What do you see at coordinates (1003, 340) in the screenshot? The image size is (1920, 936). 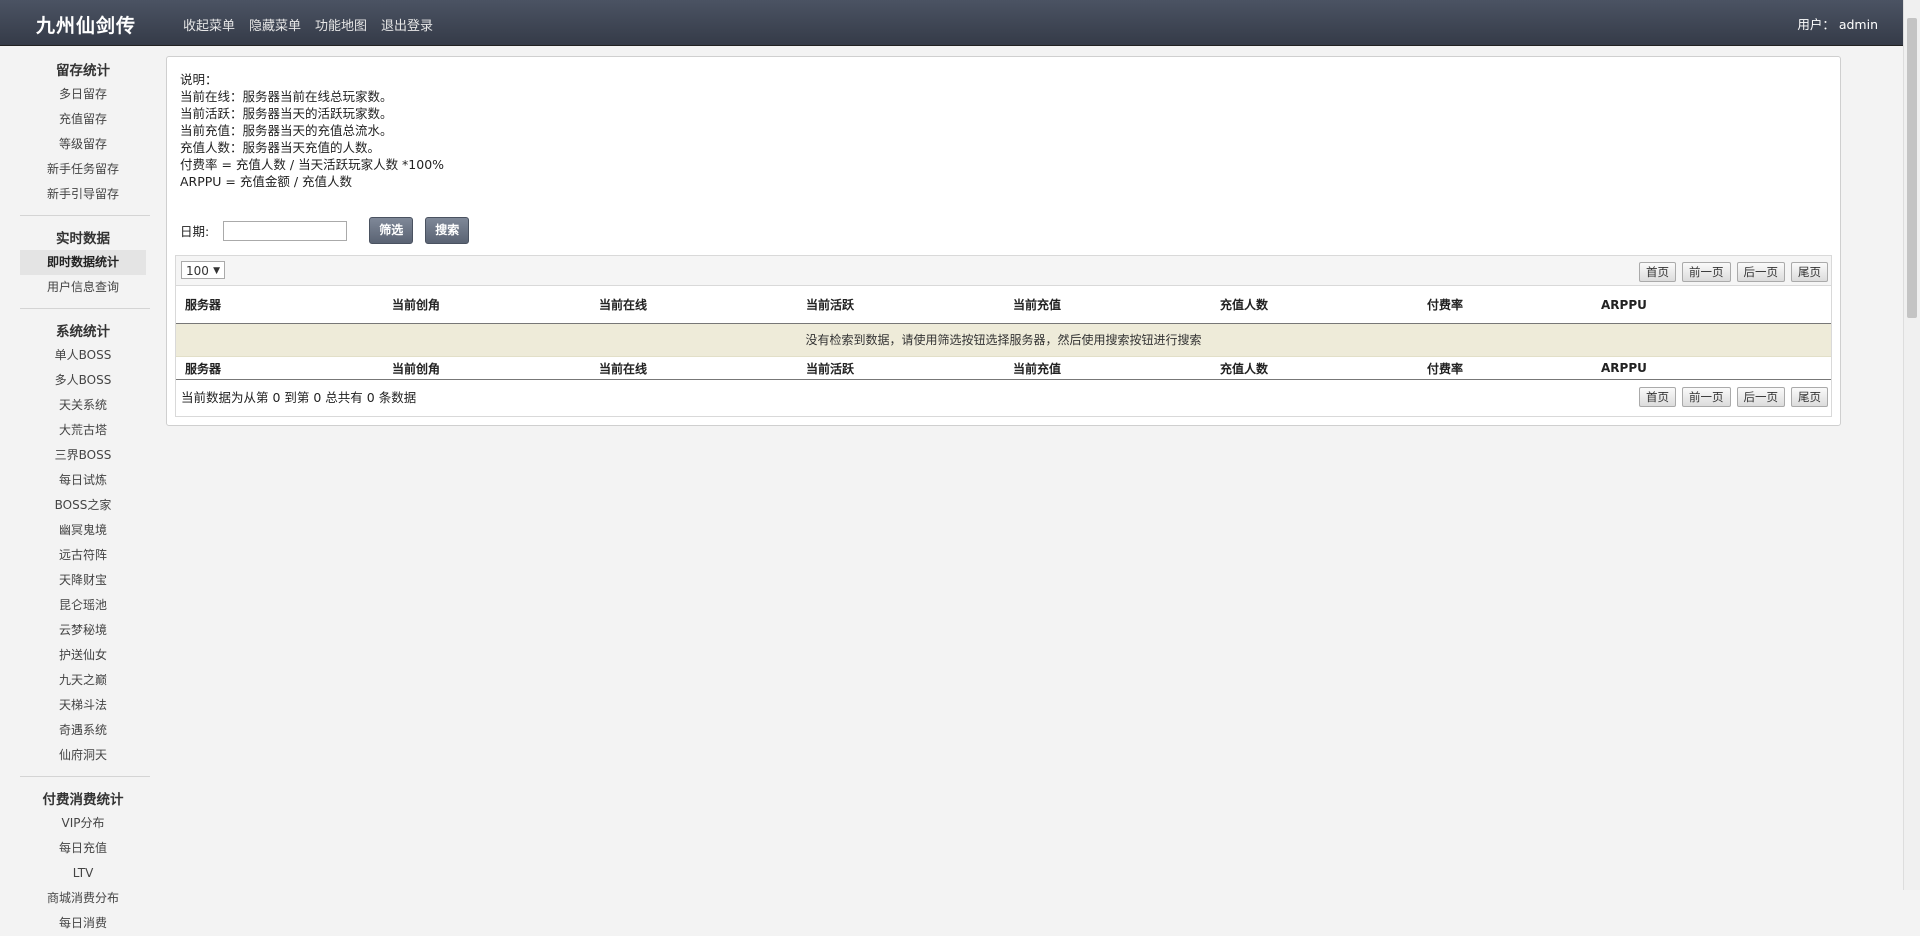 I see `empty-table-message: 没有检索到数据，请使用筛选按钮选择服务器，然后使用搜索按钮进行搜索` at bounding box center [1003, 340].